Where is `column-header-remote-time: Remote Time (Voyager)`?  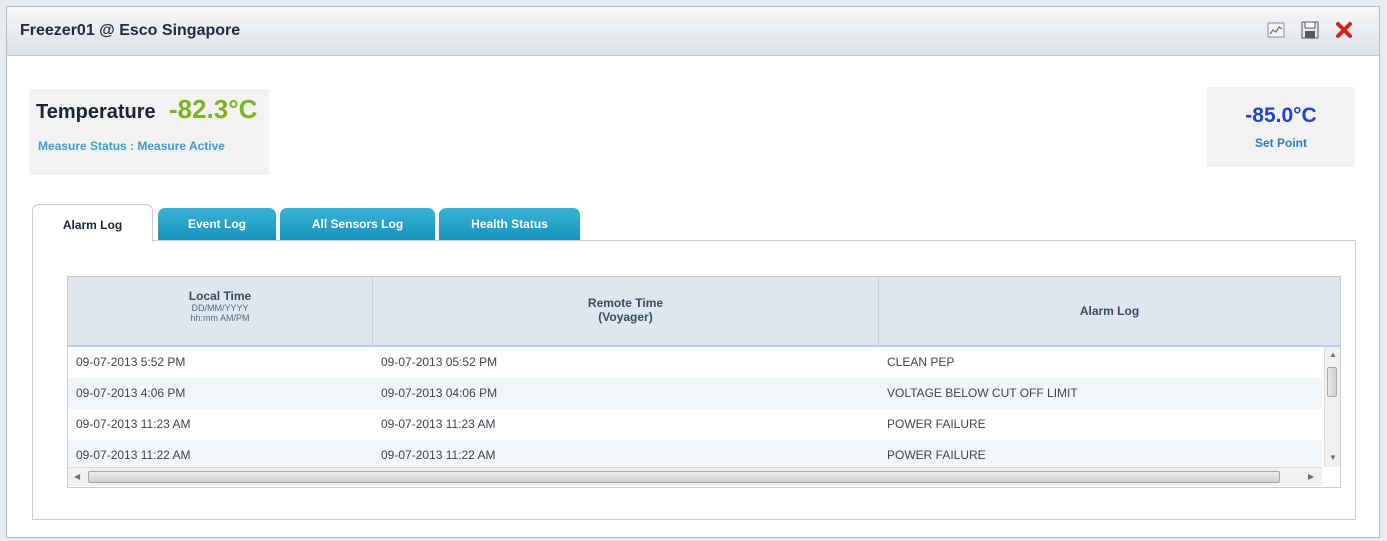
column-header-remote-time: Remote Time (Voyager) is located at coordinates (626, 311).